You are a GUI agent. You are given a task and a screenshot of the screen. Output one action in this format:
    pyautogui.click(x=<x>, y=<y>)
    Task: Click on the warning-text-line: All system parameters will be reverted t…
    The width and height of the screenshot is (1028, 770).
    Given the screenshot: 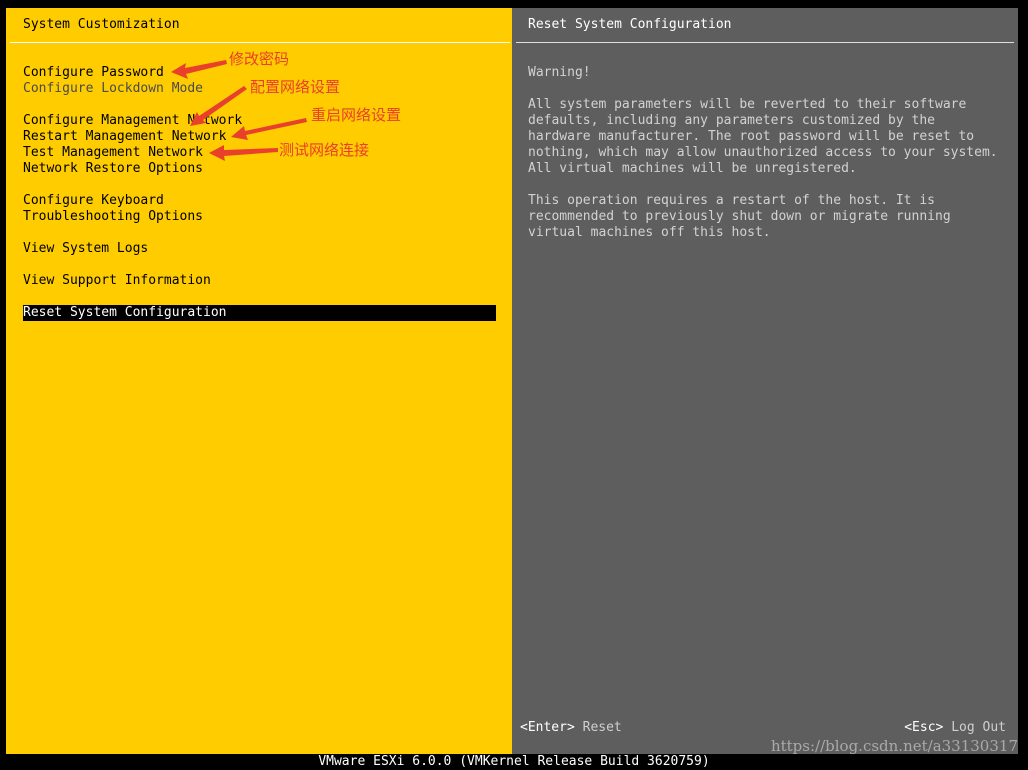 What is the action you would take?
    pyautogui.click(x=747, y=104)
    